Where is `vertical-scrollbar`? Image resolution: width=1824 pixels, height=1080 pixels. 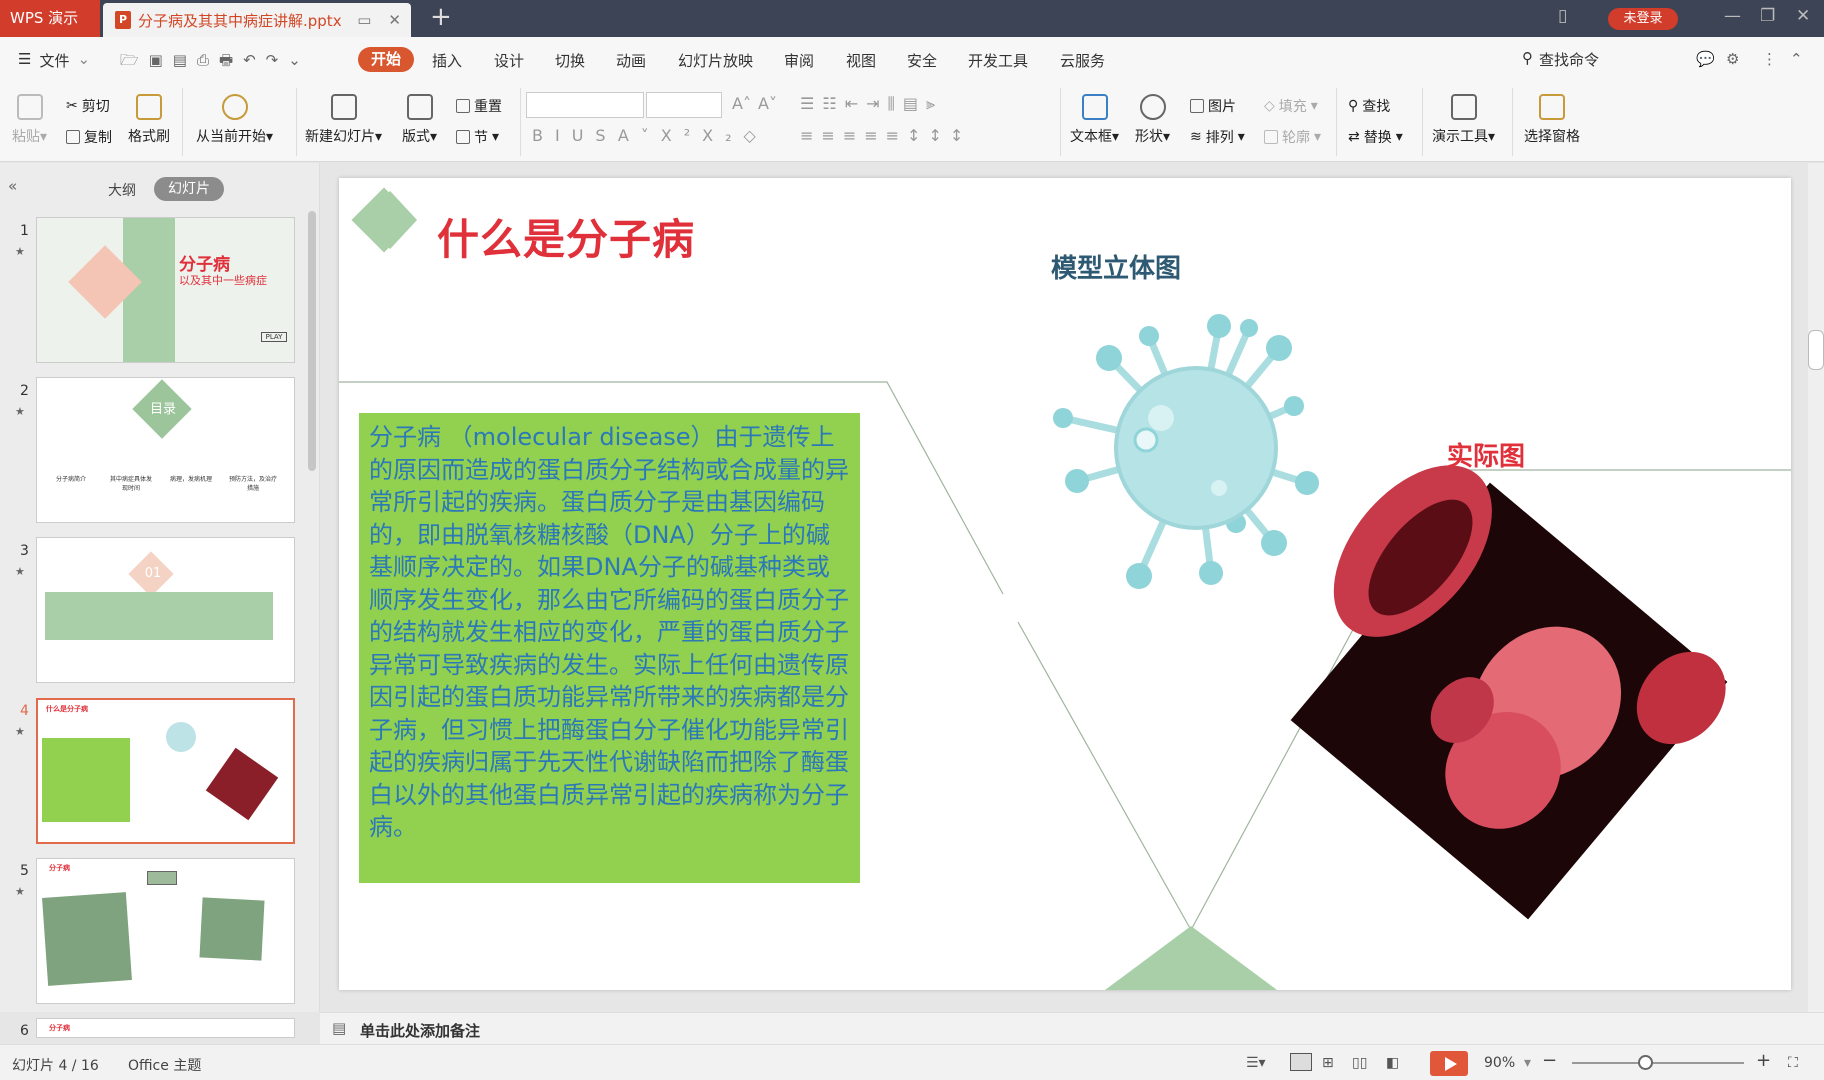
vertical-scrollbar is located at coordinates (1816, 587).